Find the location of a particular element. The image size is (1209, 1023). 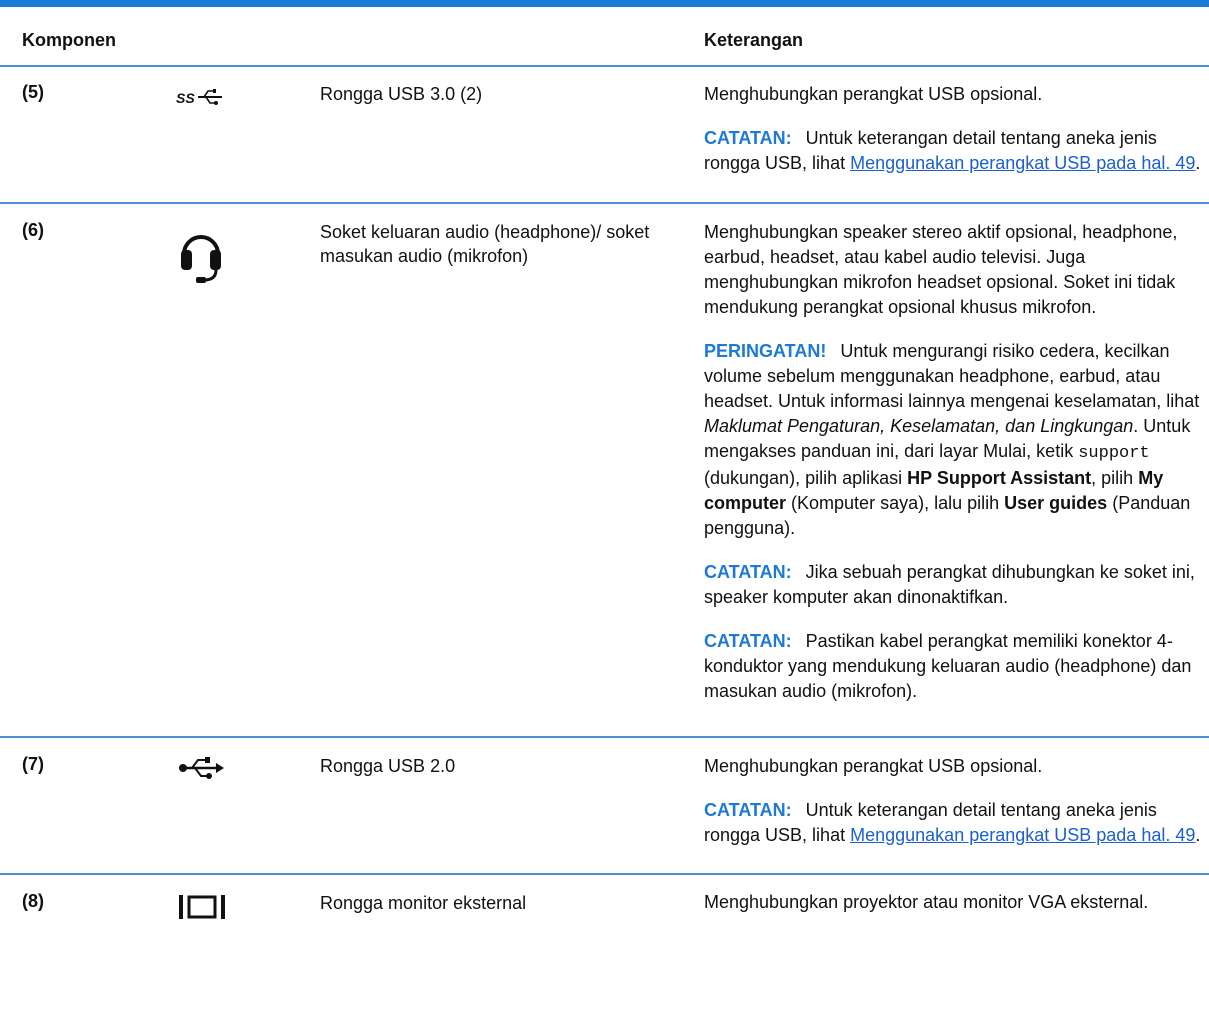

usb-icon is located at coordinates (201, 768).